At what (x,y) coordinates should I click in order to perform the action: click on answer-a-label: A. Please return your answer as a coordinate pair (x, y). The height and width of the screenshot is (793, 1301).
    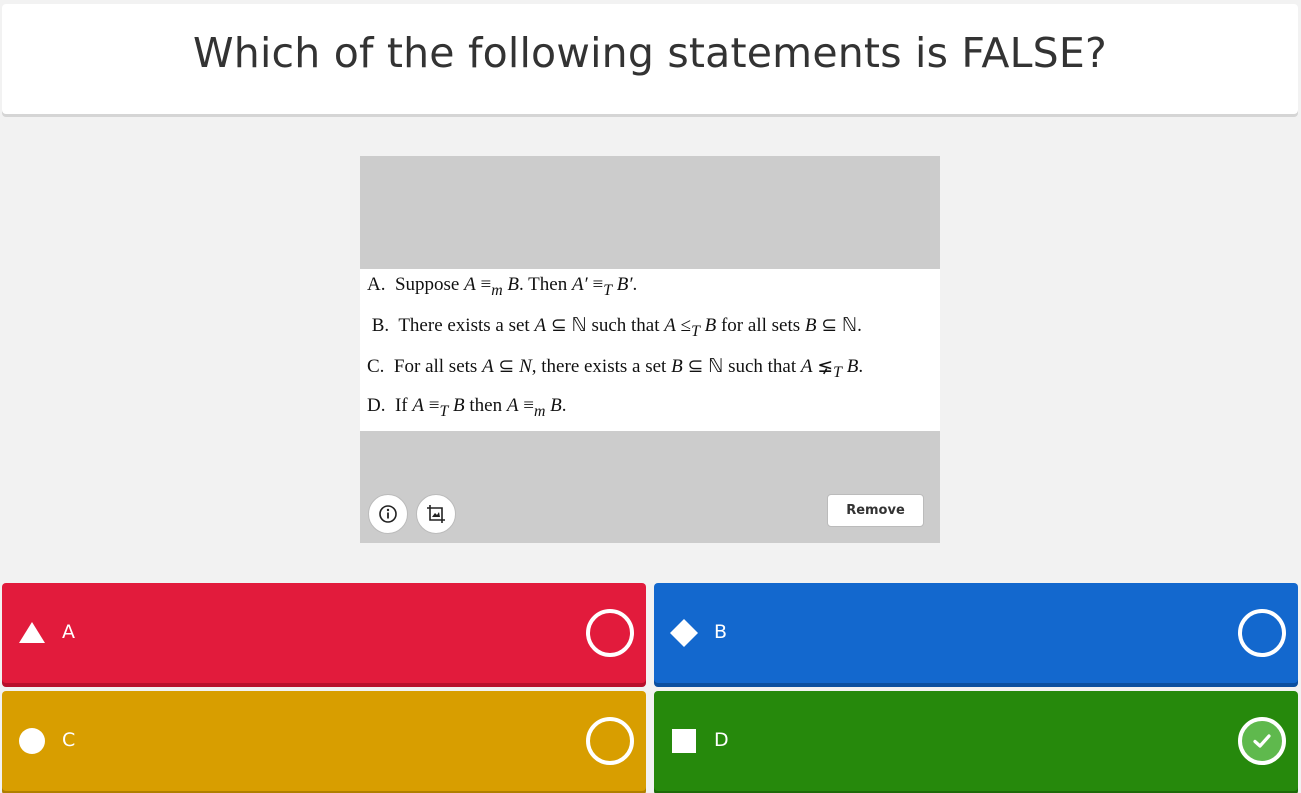
    Looking at the image, I should click on (68, 632).